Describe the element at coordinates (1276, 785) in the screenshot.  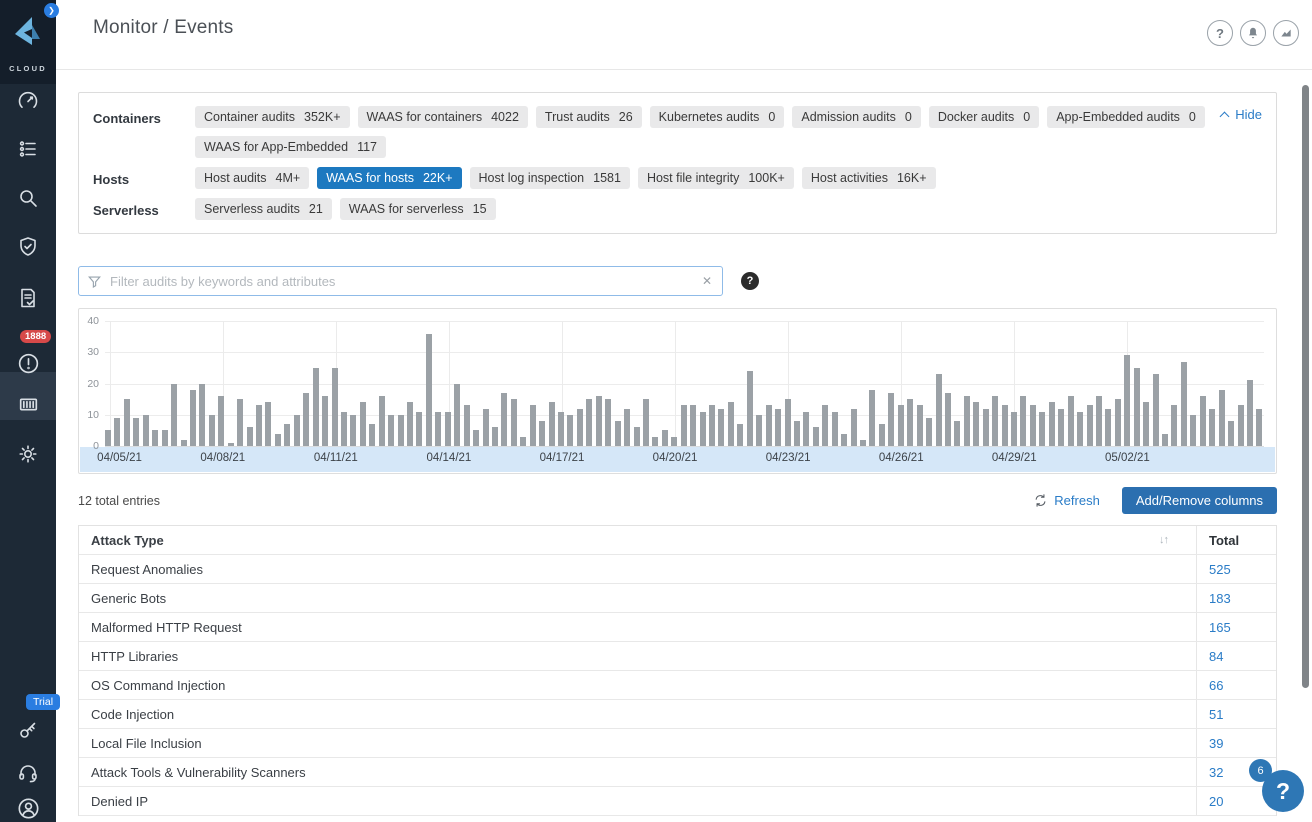
I see `floating-help-button: 6 ?` at that location.